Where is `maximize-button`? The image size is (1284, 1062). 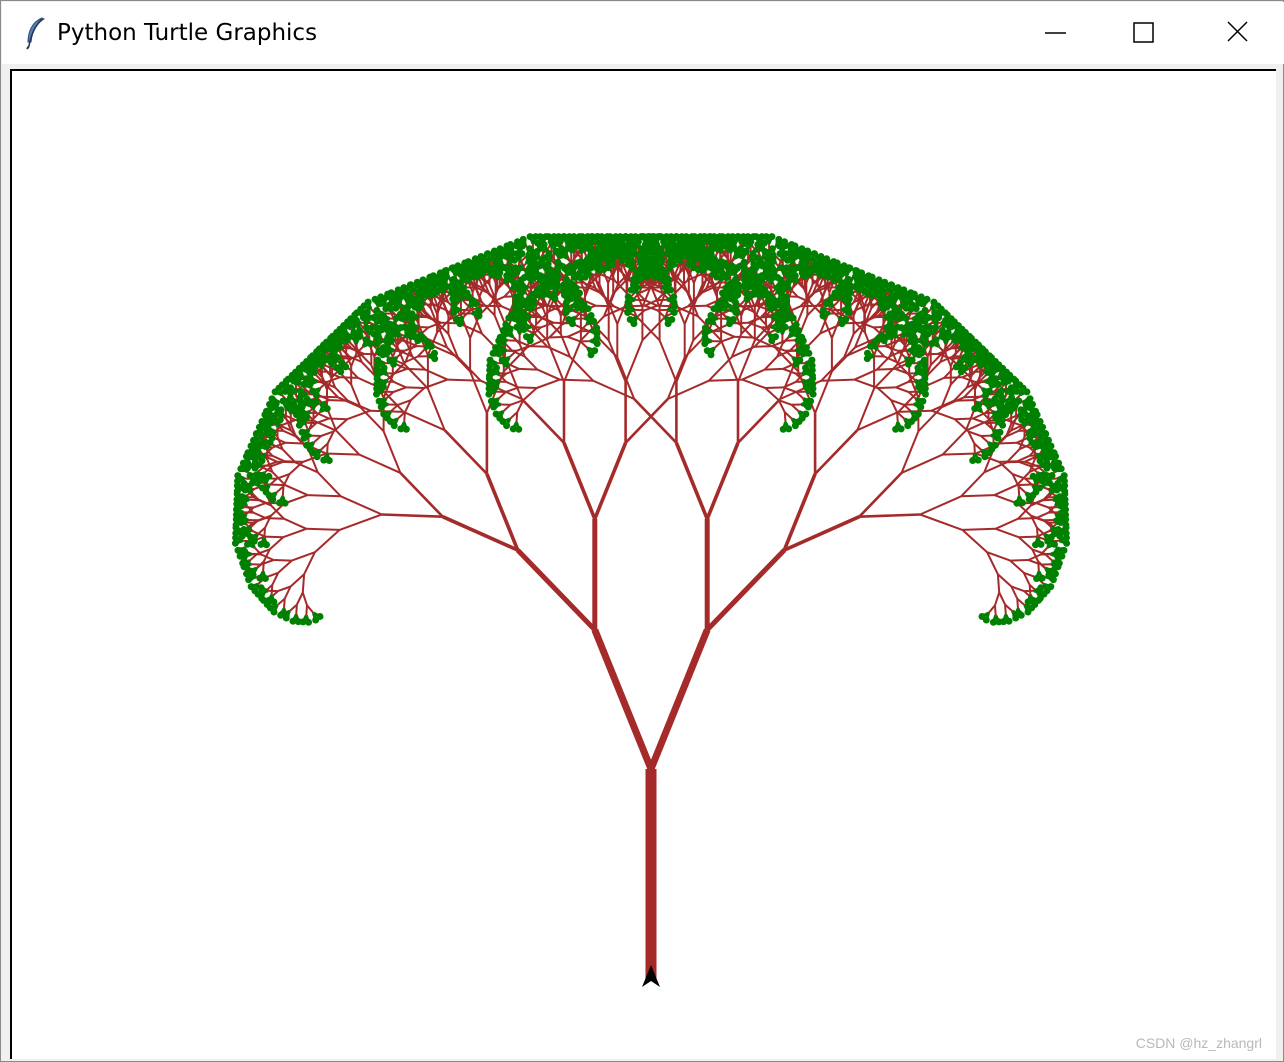
maximize-button is located at coordinates (1144, 33).